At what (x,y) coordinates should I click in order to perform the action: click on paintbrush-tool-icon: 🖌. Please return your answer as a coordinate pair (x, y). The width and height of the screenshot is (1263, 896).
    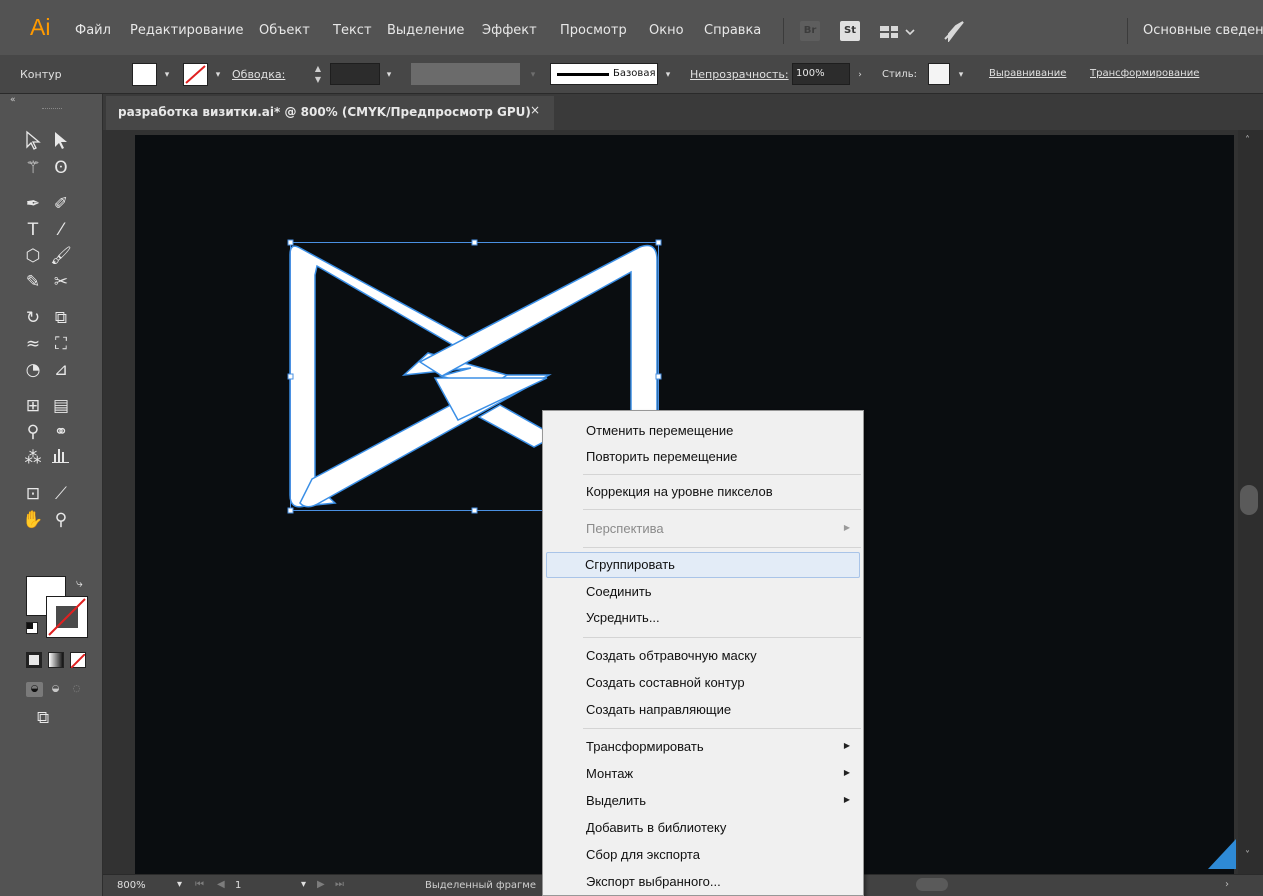
    Looking at the image, I should click on (61, 256).